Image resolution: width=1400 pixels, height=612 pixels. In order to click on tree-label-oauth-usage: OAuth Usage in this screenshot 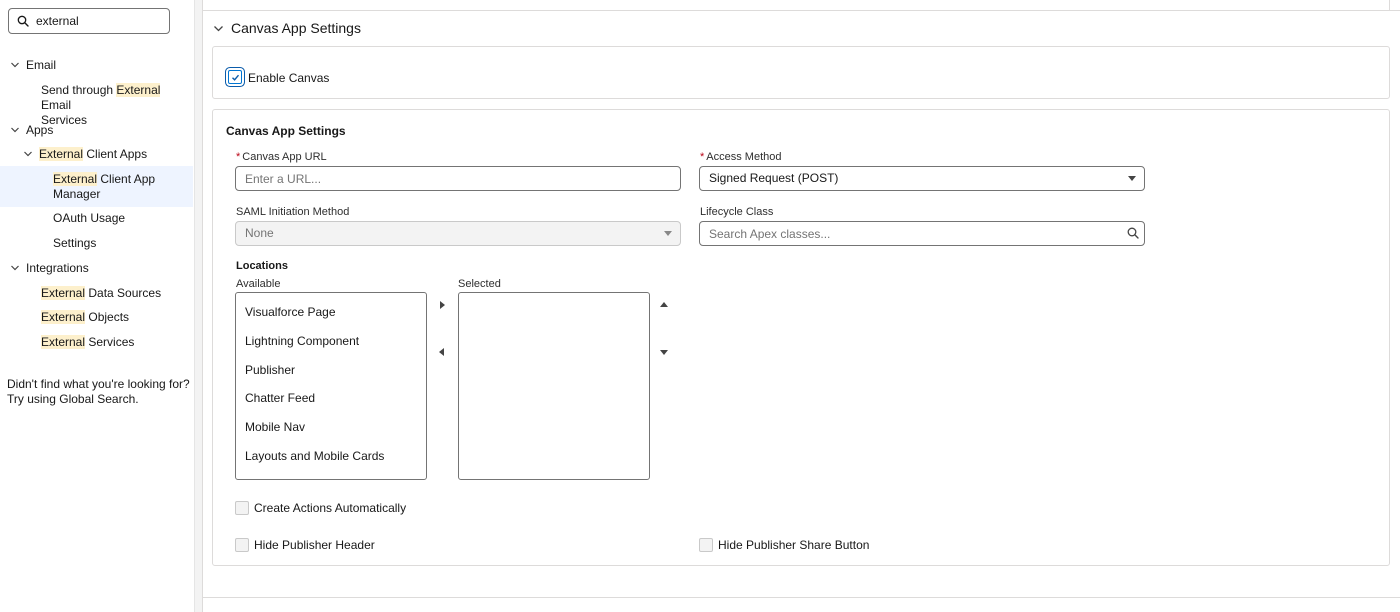, I will do `click(89, 218)`.